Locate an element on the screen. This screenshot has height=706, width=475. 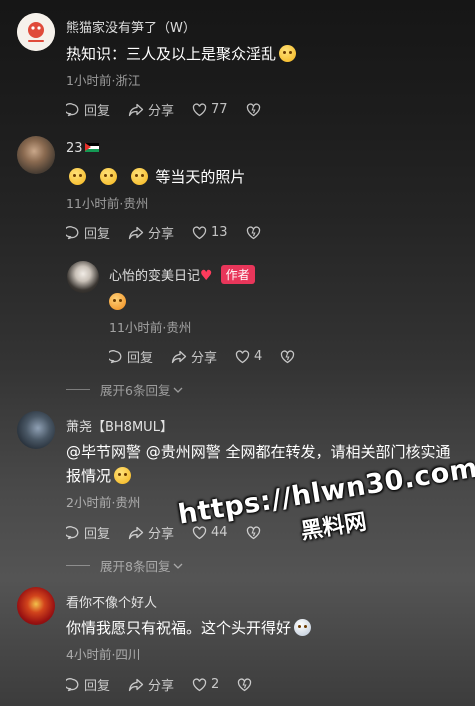
like-button: 44 is located at coordinates (210, 532).